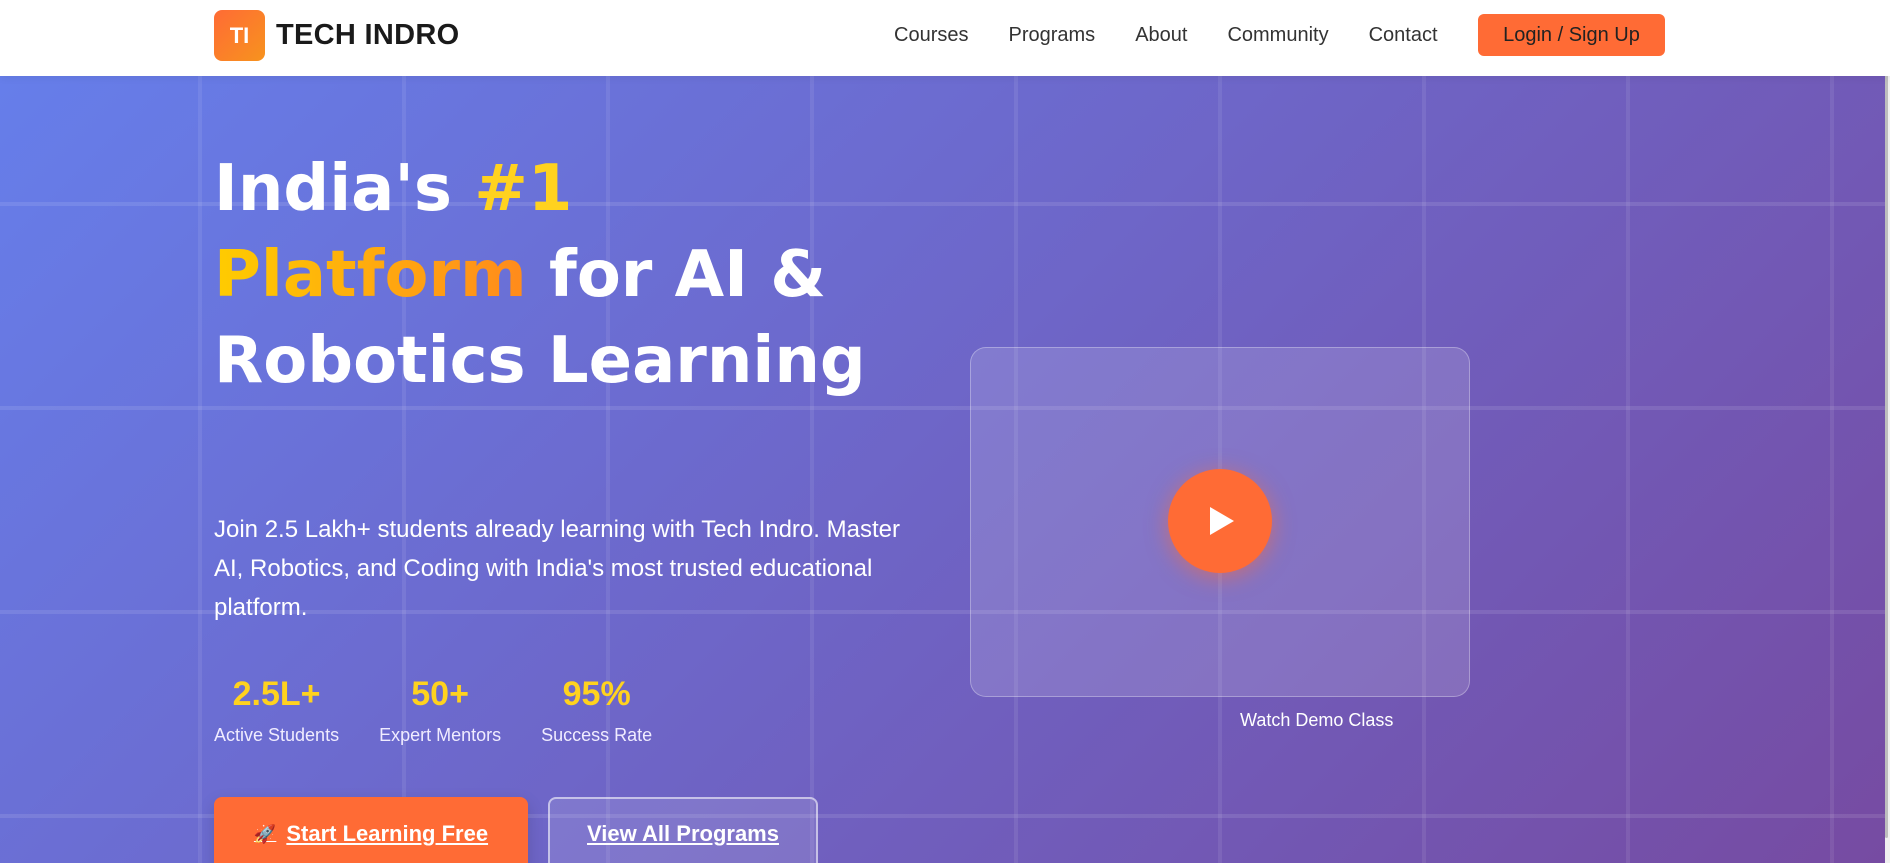 This screenshot has height=863, width=1890. What do you see at coordinates (1051, 35) in the screenshot?
I see `nav-programs: Programs` at bounding box center [1051, 35].